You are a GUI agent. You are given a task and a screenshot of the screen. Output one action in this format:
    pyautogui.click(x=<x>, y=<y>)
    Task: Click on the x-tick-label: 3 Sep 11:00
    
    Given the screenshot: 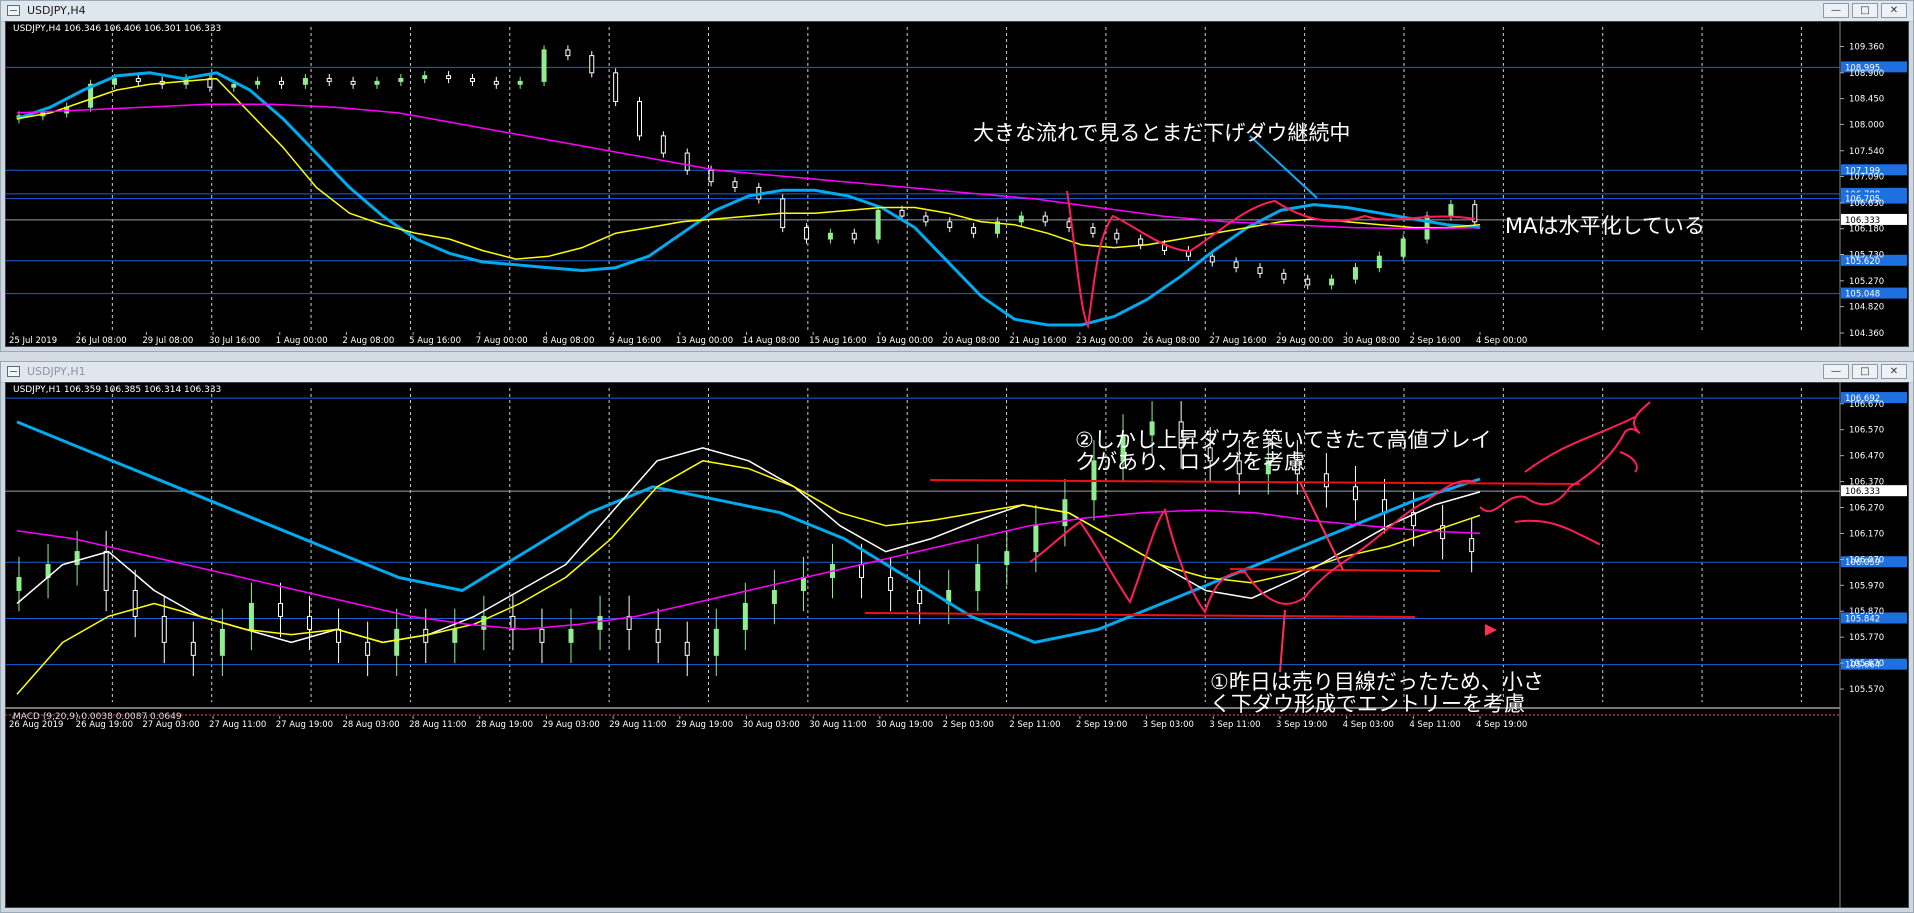 What is the action you would take?
    pyautogui.click(x=1234, y=725)
    